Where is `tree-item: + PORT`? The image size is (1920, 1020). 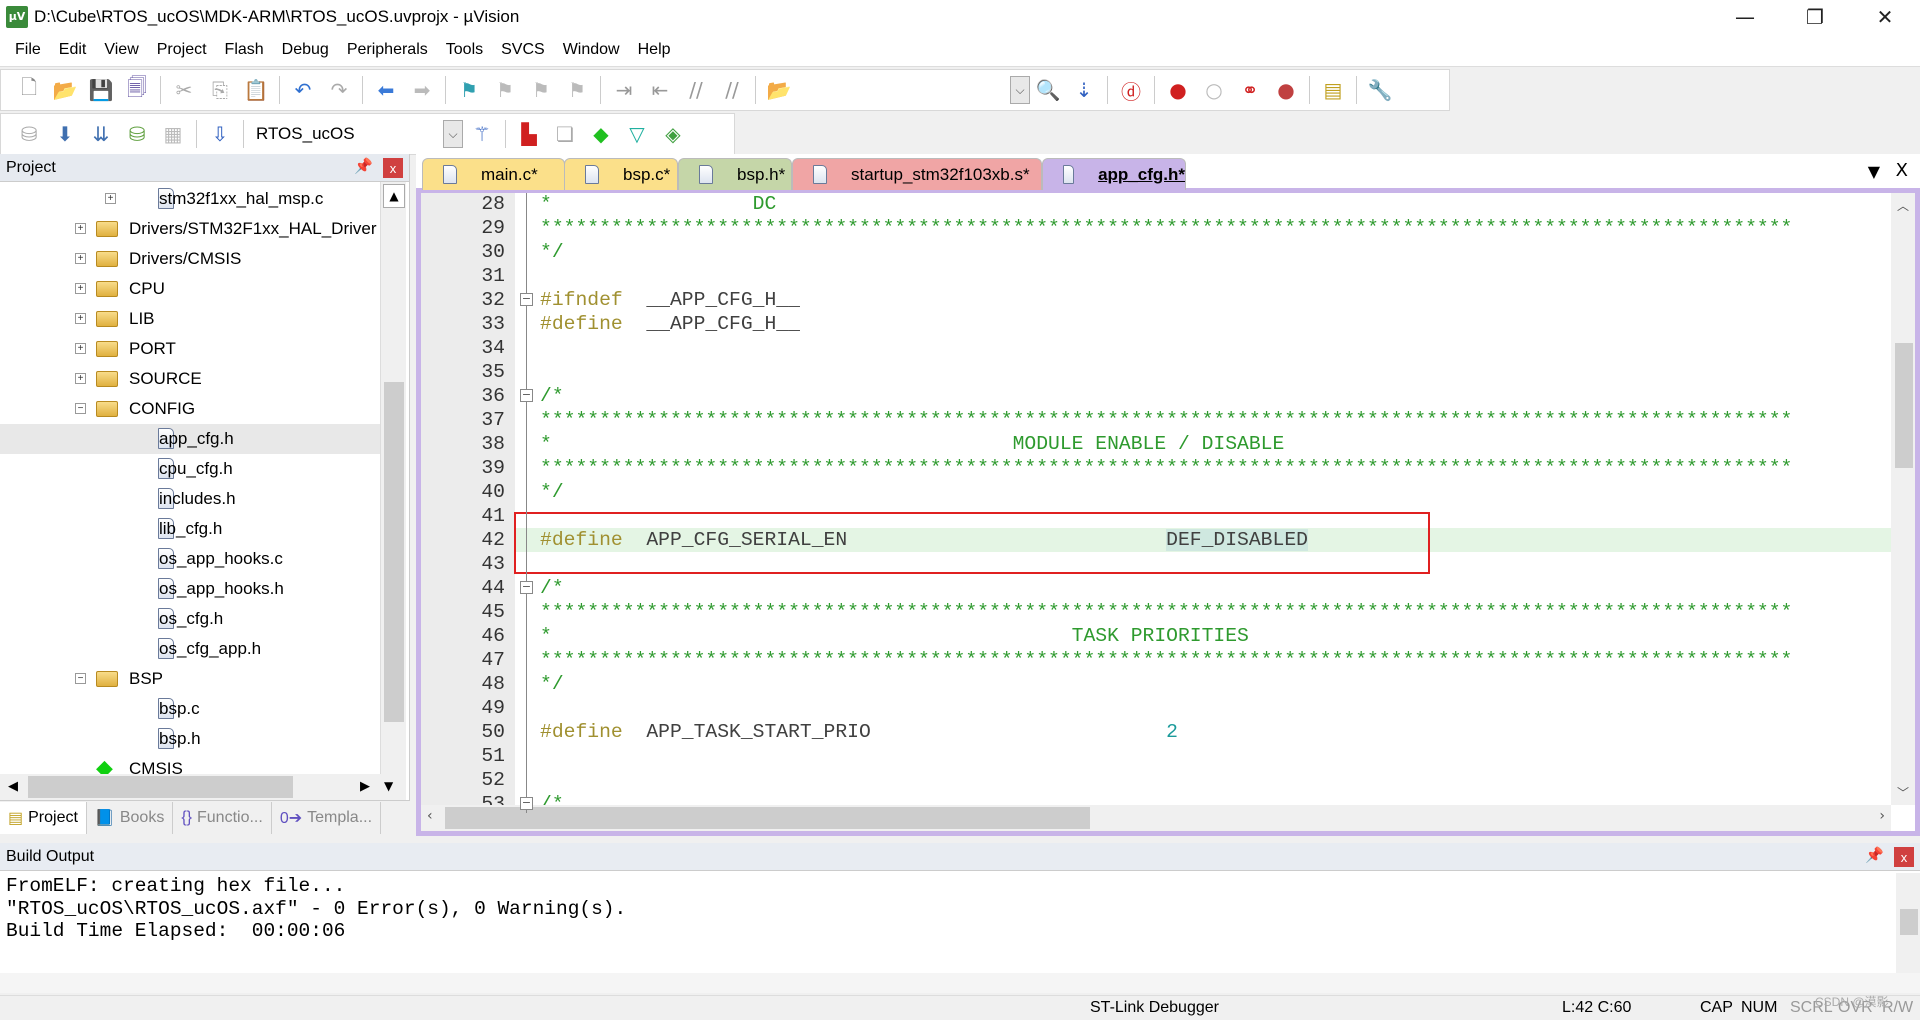
tree-item: + PORT is located at coordinates (190, 349).